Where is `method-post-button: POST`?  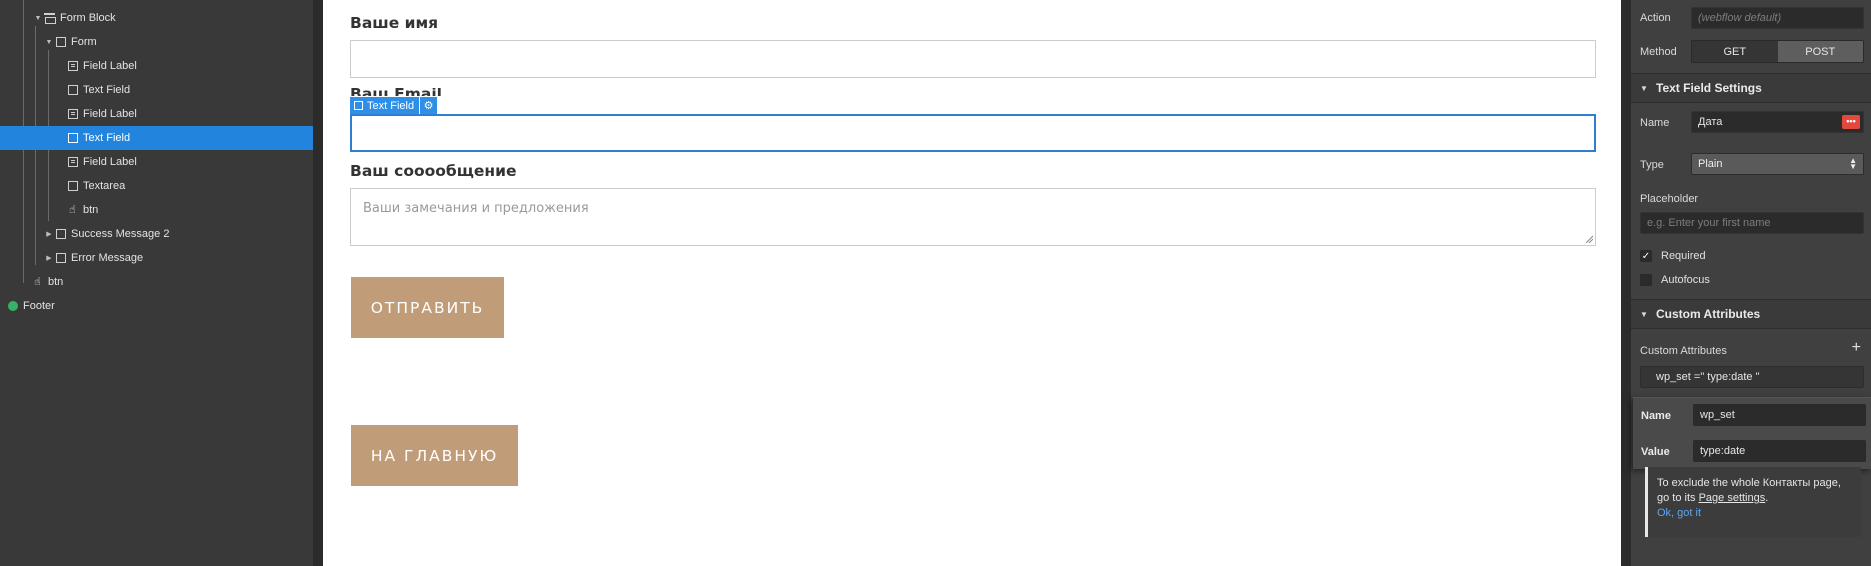
method-post-button: POST is located at coordinates (1820, 51).